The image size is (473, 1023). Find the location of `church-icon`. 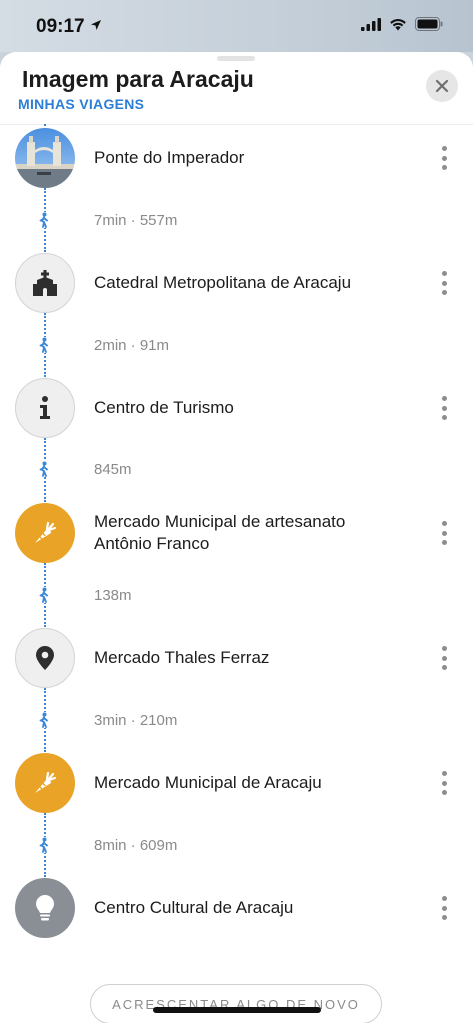

church-icon is located at coordinates (45, 283).